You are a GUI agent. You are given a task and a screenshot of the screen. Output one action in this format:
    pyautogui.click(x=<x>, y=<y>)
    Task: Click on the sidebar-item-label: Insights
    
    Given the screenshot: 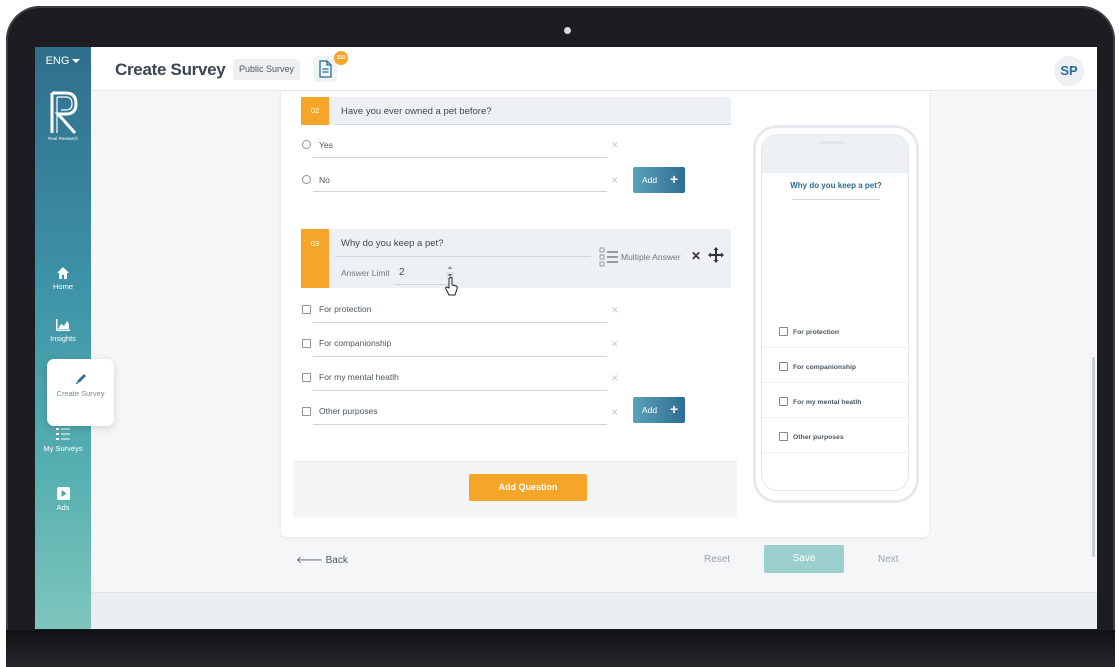 What is the action you would take?
    pyautogui.click(x=63, y=338)
    